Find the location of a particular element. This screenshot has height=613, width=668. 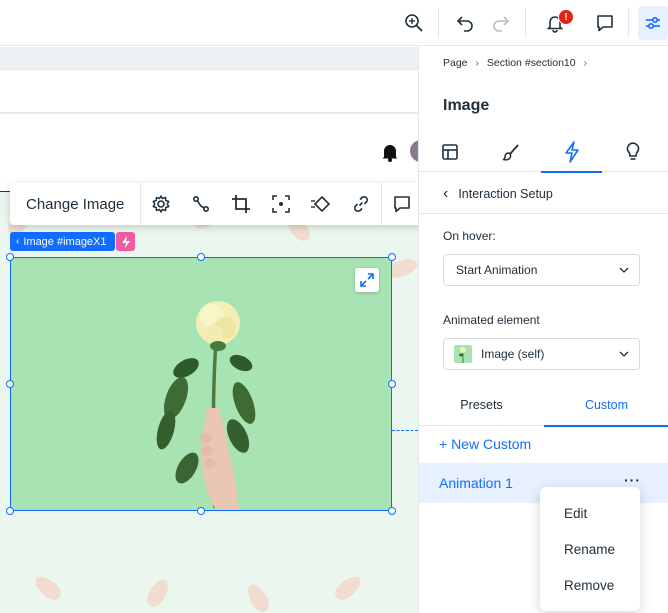

undo-button is located at coordinates (465, 23).